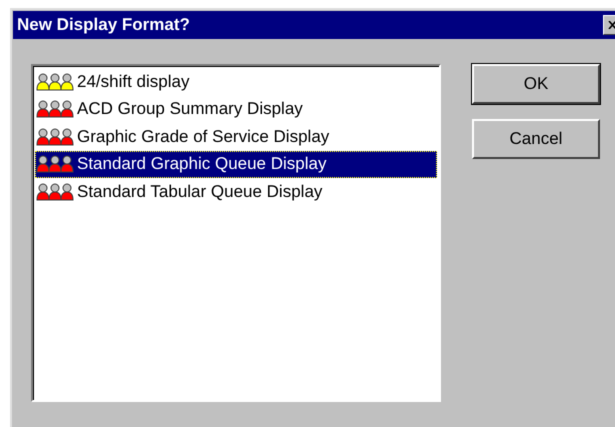 The image size is (615, 427). Describe the element at coordinates (236, 109) in the screenshot. I see `list-item: ACD Group Summary Display` at that location.